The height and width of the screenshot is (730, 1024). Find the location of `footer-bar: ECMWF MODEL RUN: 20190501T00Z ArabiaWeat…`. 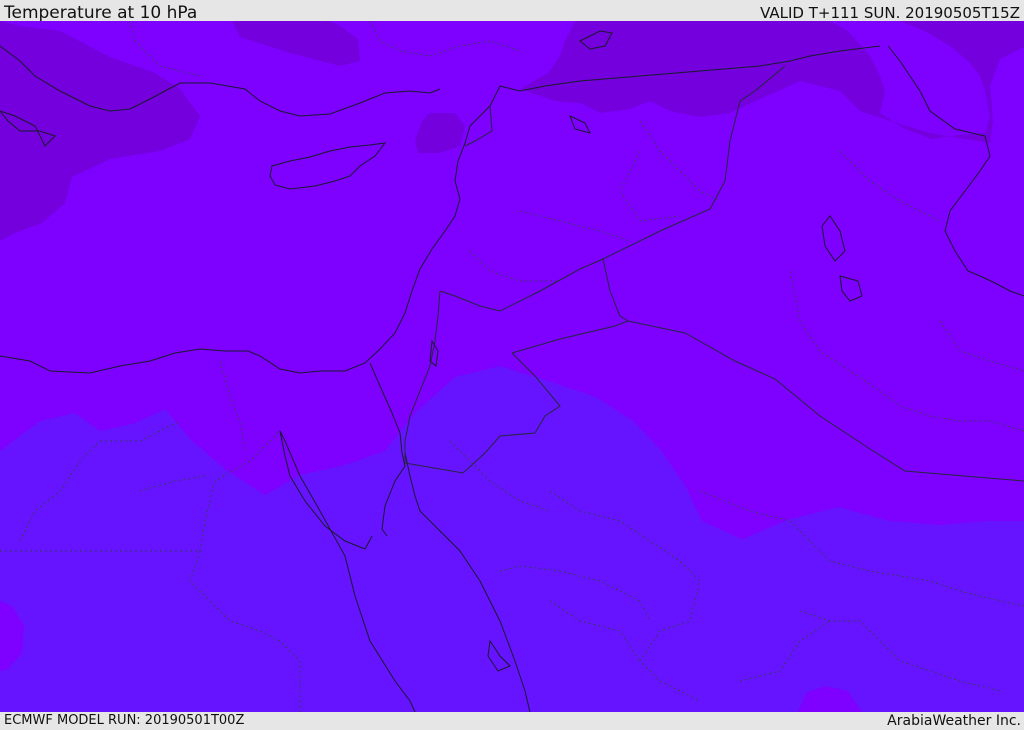

footer-bar: ECMWF MODEL RUN: 20190501T00Z ArabiaWeat… is located at coordinates (512, 720).